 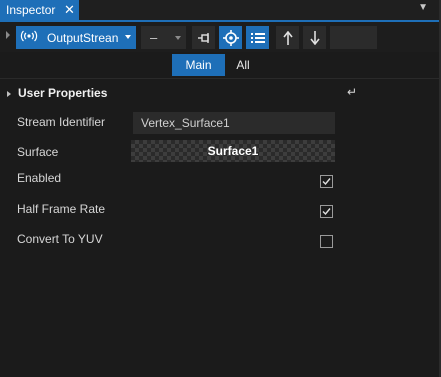 I want to click on target-button, so click(x=230, y=37).